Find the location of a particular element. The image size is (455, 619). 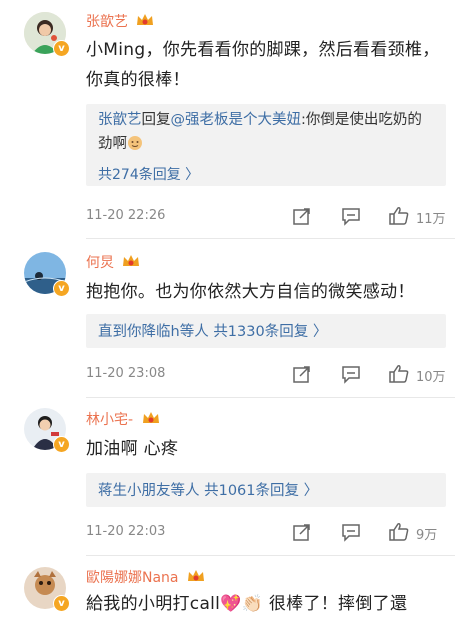

reply-summary: 蒋生小朋友等人 共1061条回复 〉 is located at coordinates (266, 486).